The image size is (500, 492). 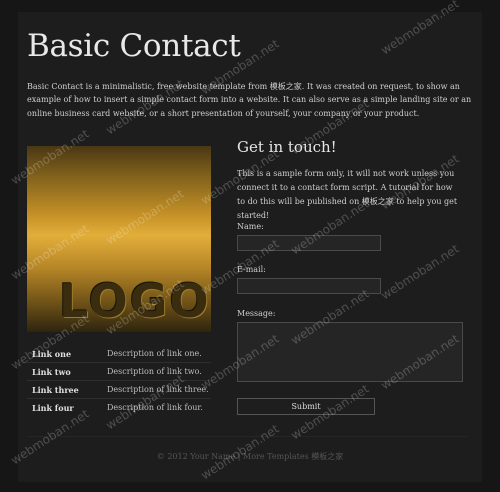 I want to click on email-label: E-mail:, so click(x=251, y=269).